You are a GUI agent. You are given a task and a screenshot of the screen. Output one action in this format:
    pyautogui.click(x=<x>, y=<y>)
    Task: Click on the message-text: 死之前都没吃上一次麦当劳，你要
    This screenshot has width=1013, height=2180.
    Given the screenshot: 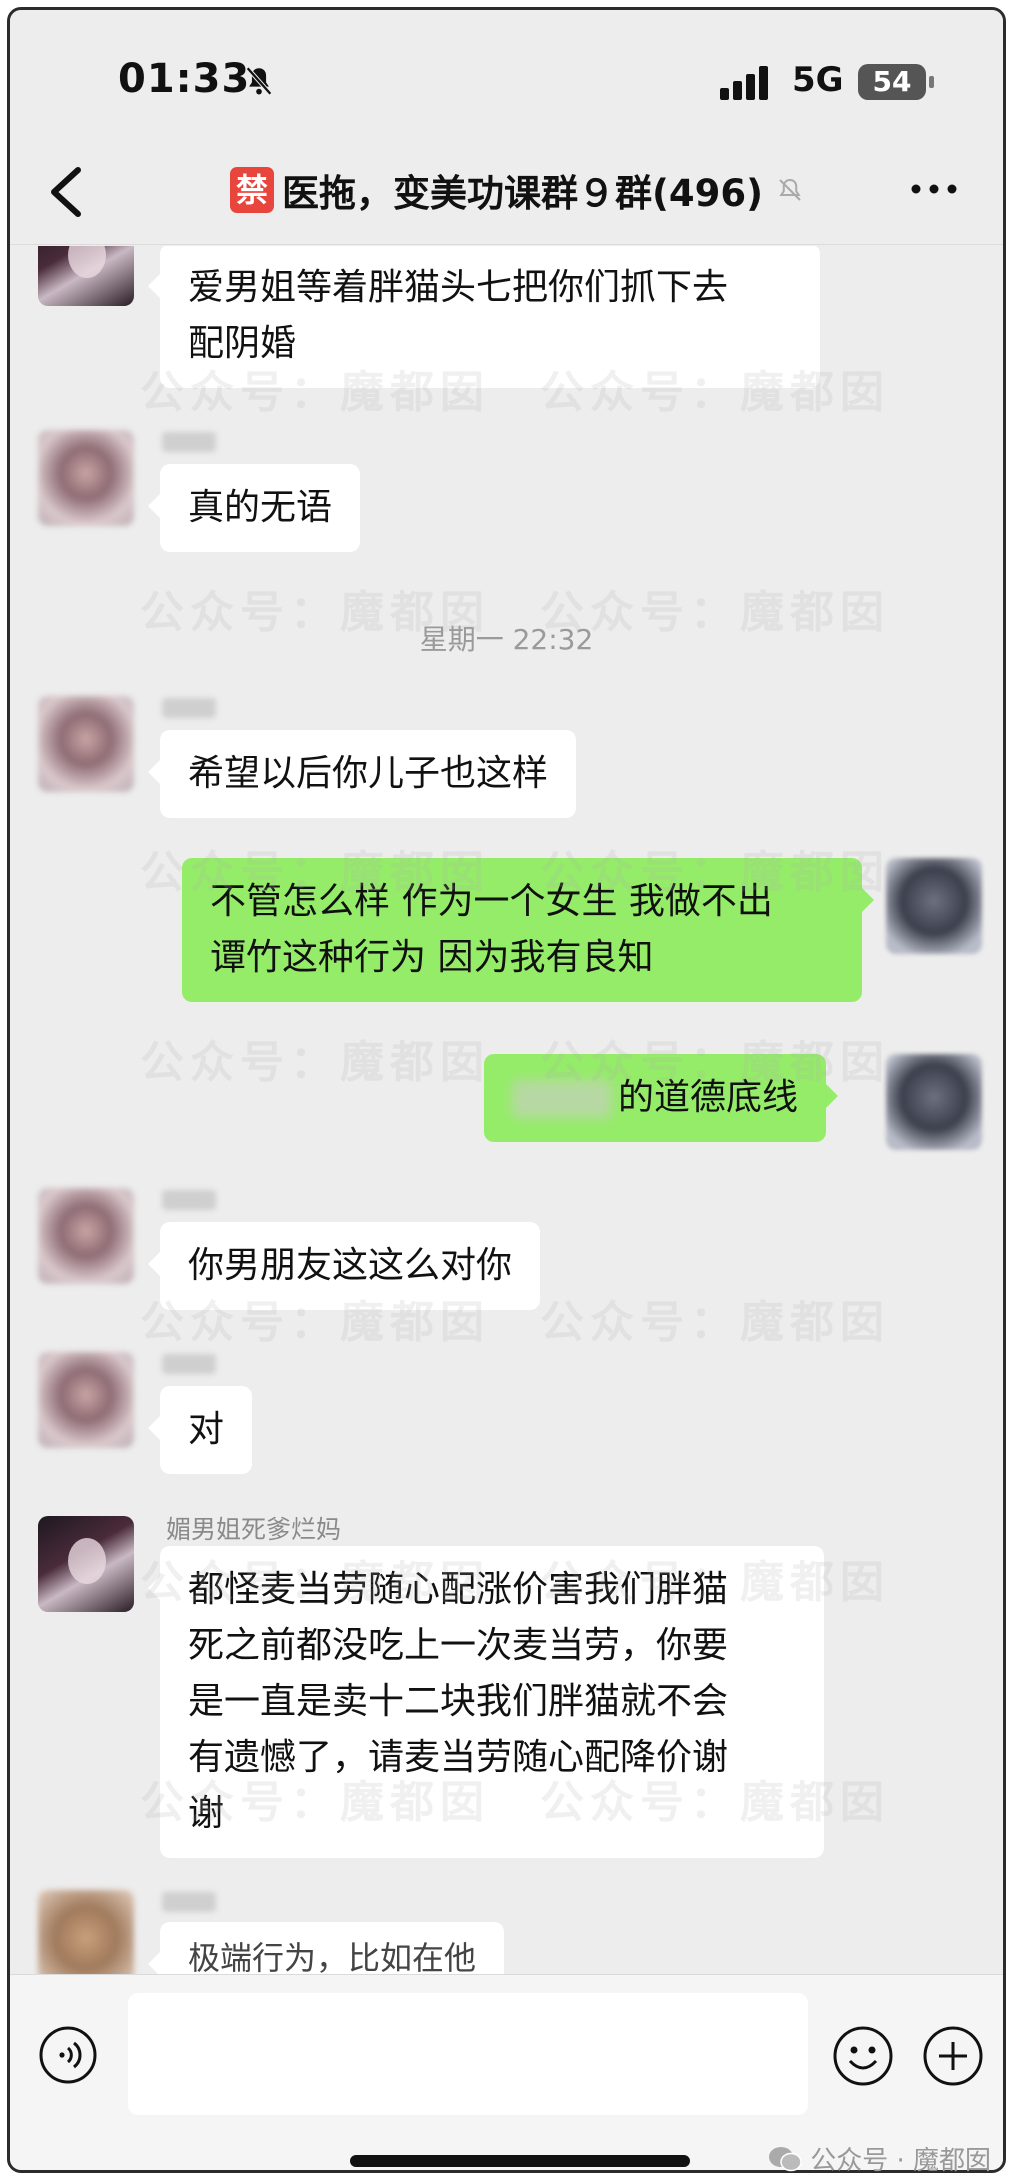 What is the action you would take?
    pyautogui.click(x=458, y=1645)
    